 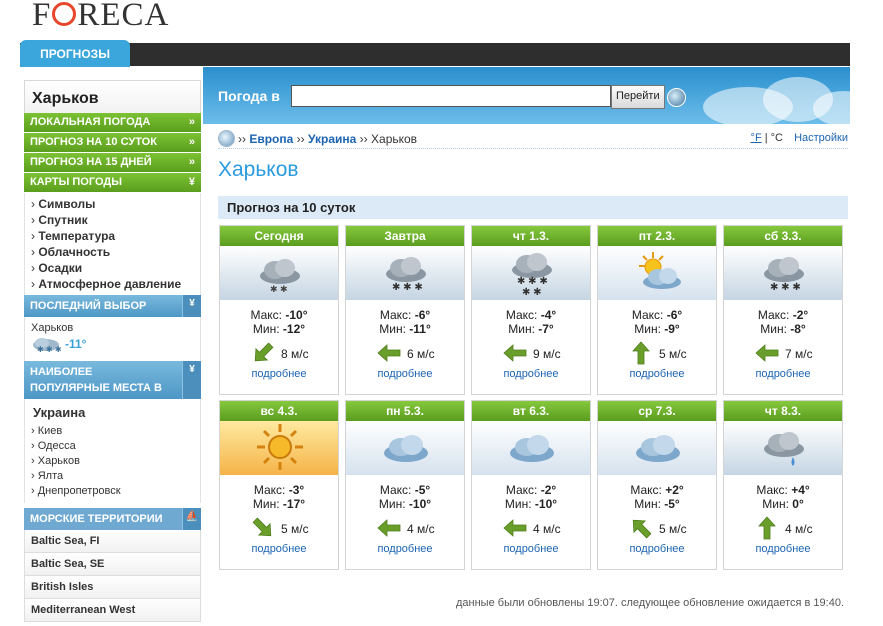 What do you see at coordinates (756, 138) in the screenshot?
I see `unit-fahrenheit-link: °F` at bounding box center [756, 138].